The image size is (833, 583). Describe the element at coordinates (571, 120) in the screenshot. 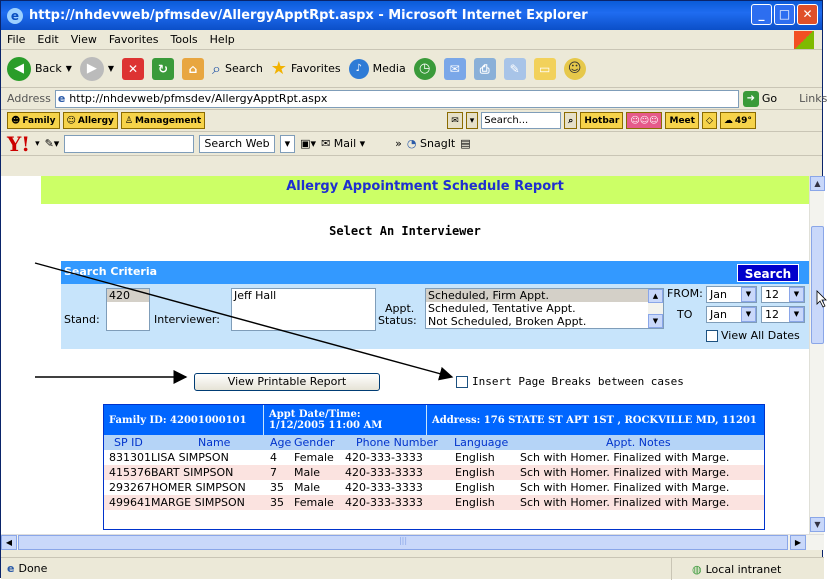

I see `toolbar-search-icon: ⌕` at that location.